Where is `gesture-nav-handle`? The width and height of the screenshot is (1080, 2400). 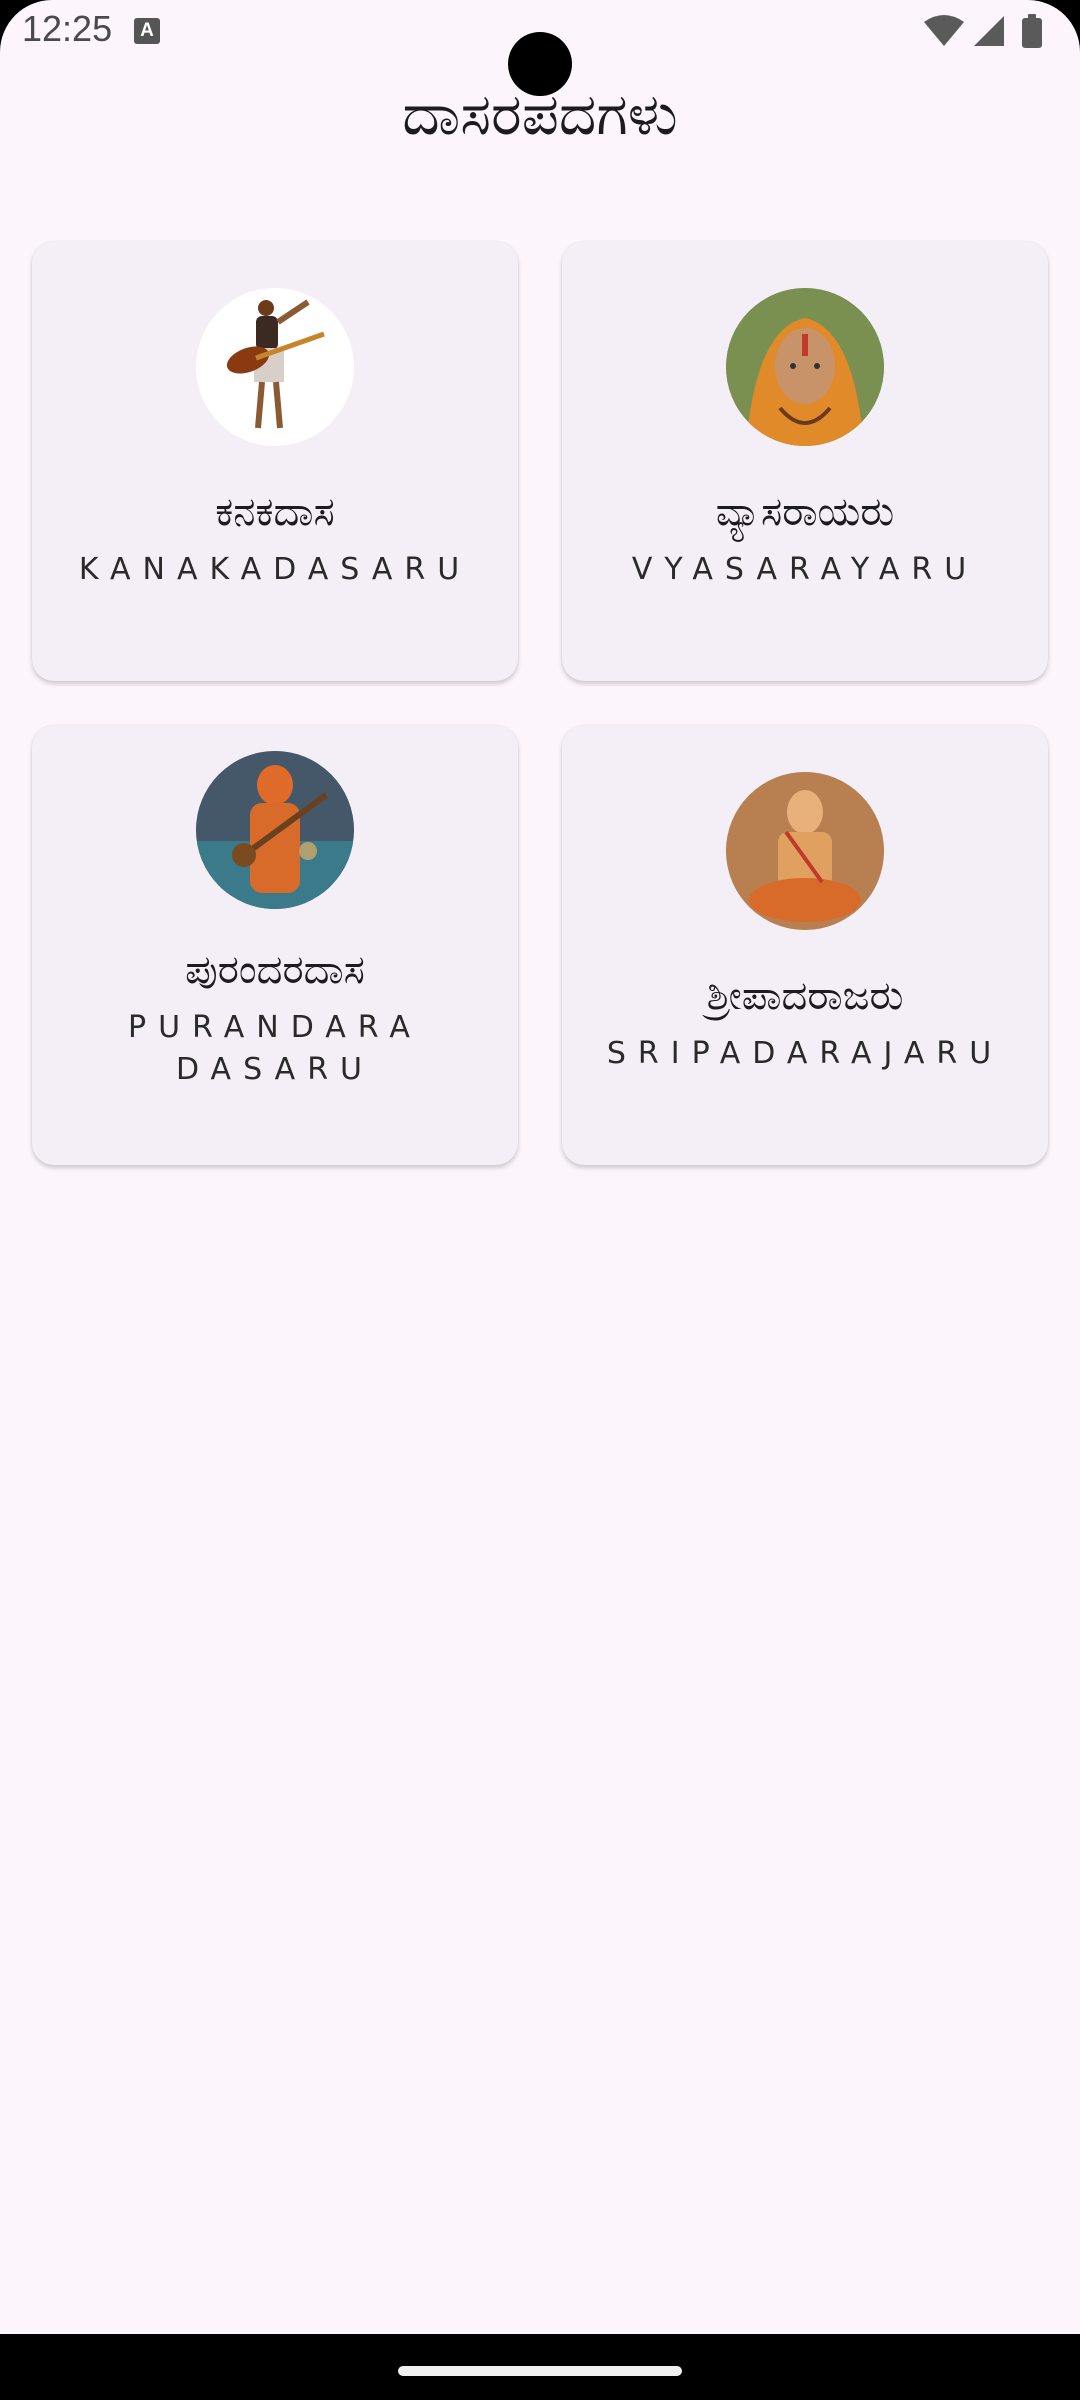
gesture-nav-handle is located at coordinates (540, 2371).